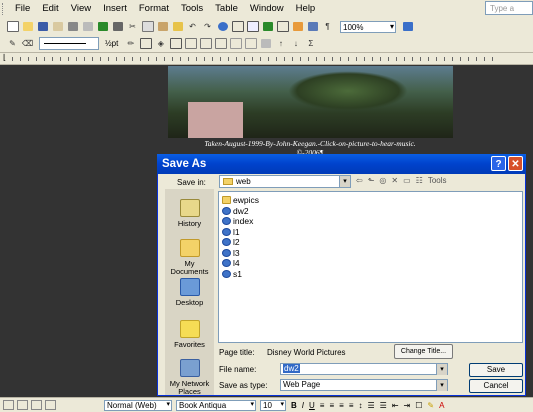  I want to click on tables-borders-icon, so click(237, 26).